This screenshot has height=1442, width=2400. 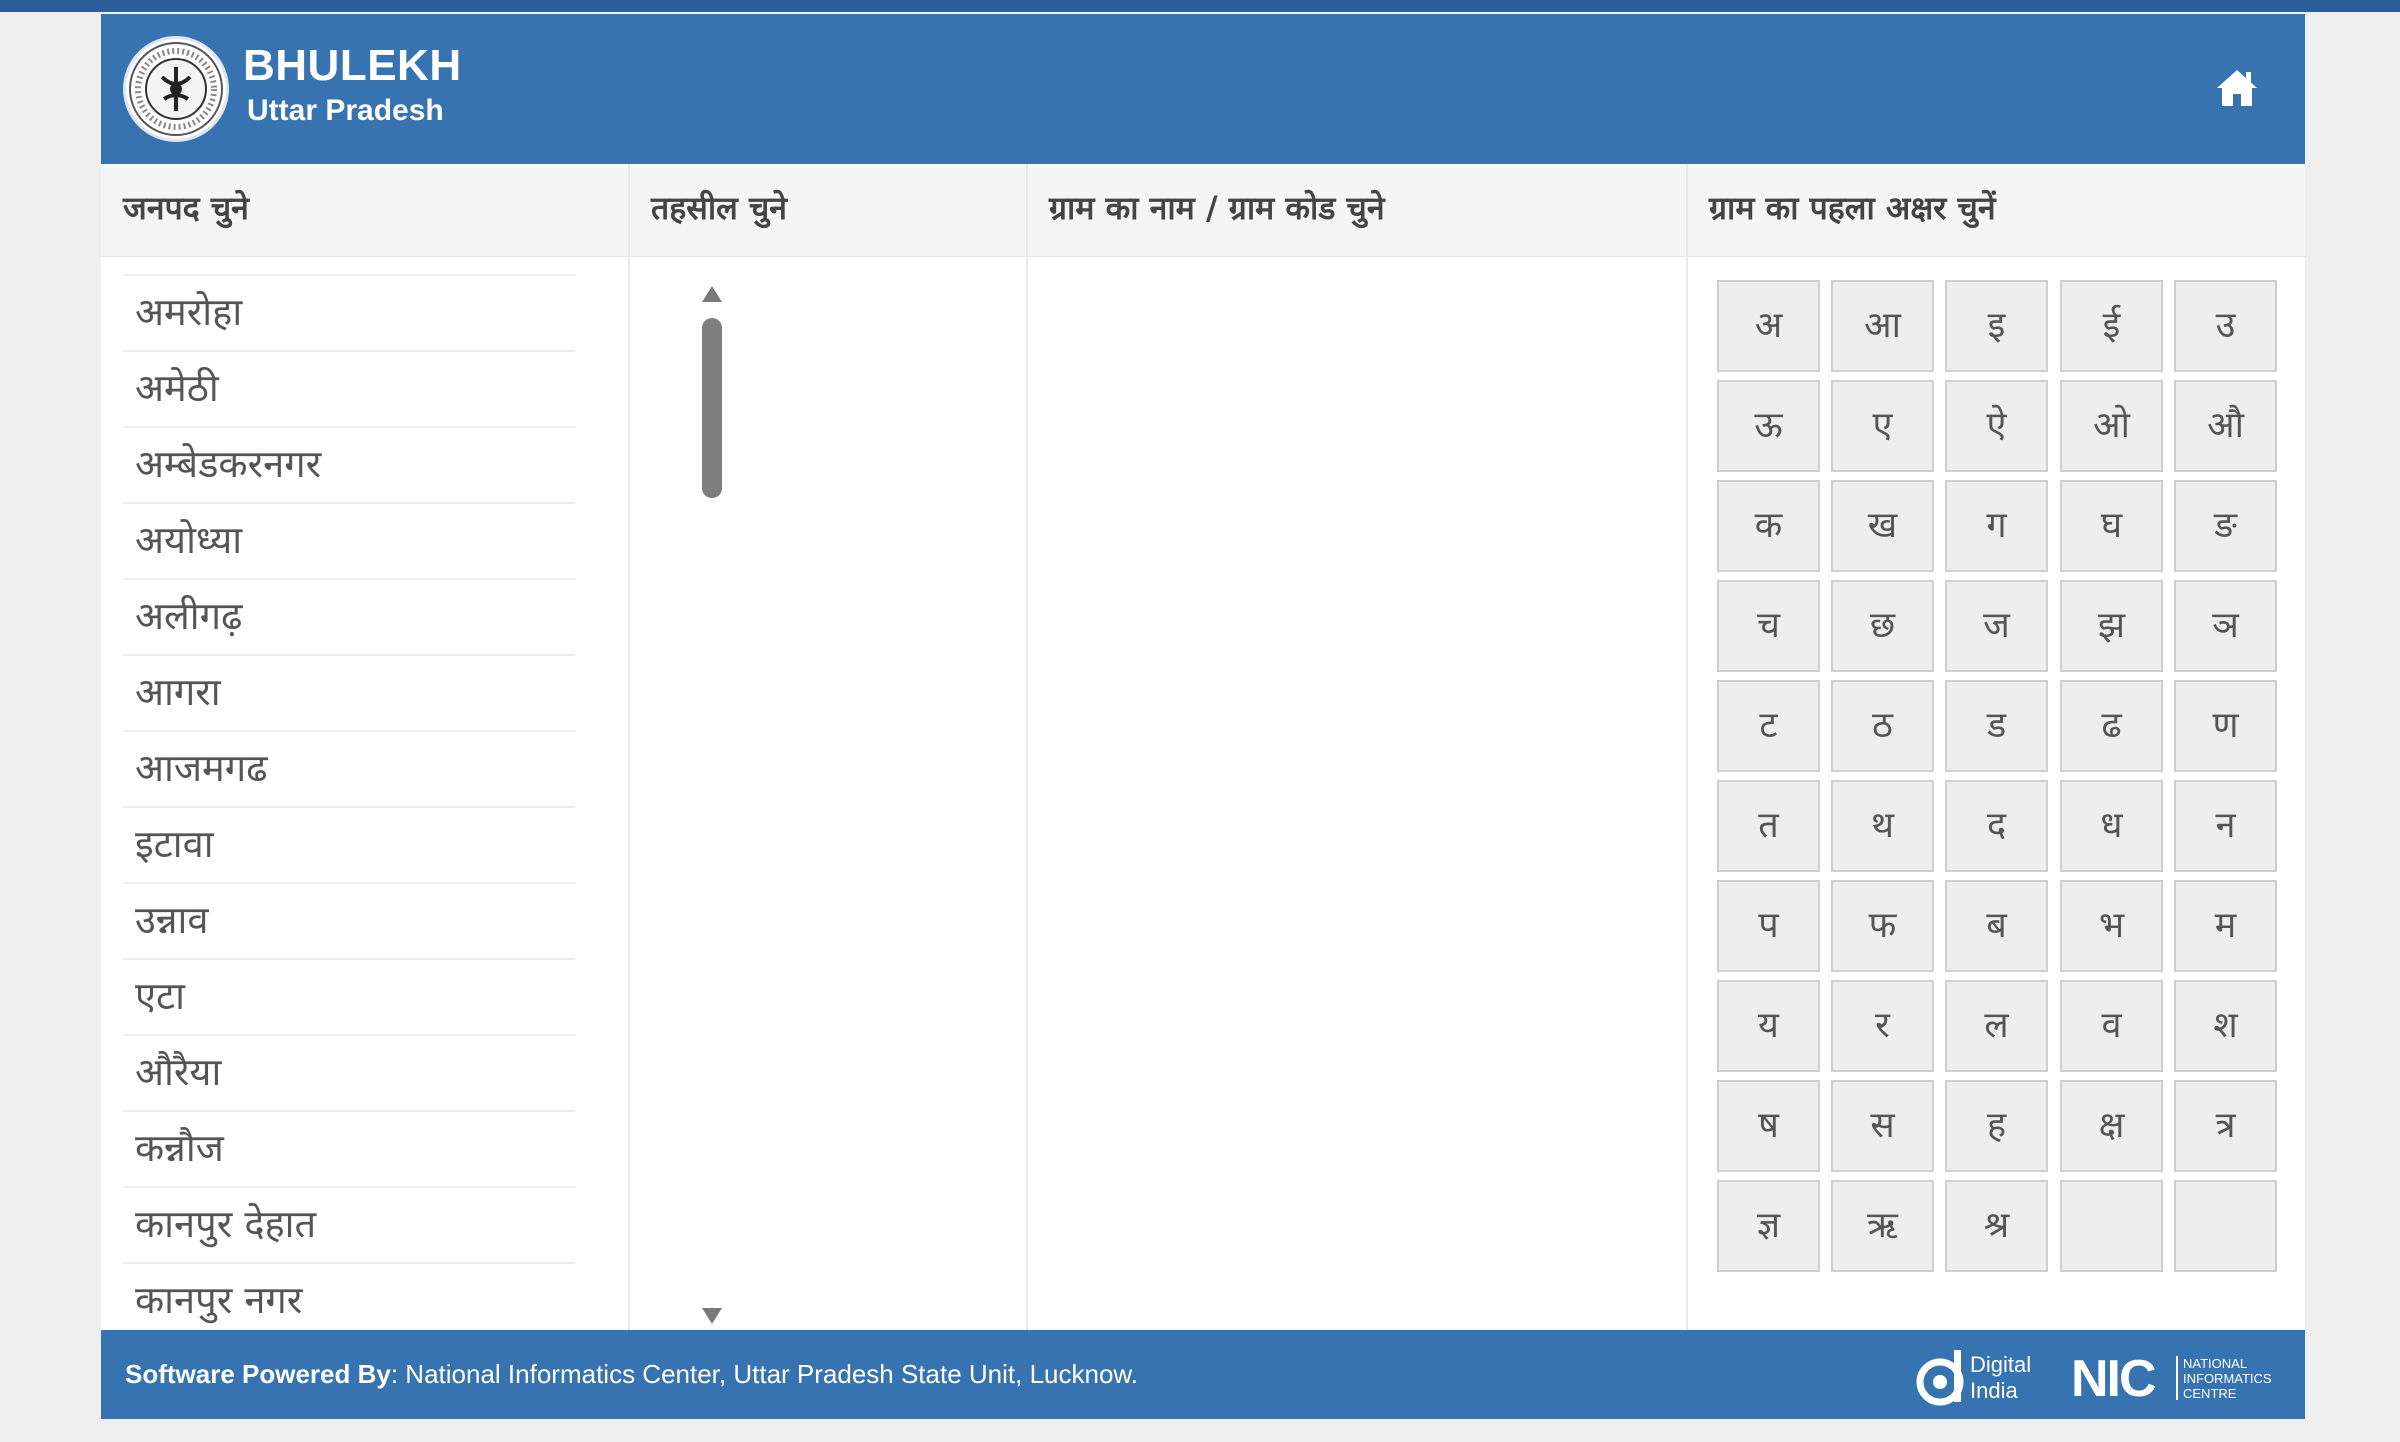 I want to click on letter-button: ए, so click(x=1882, y=426).